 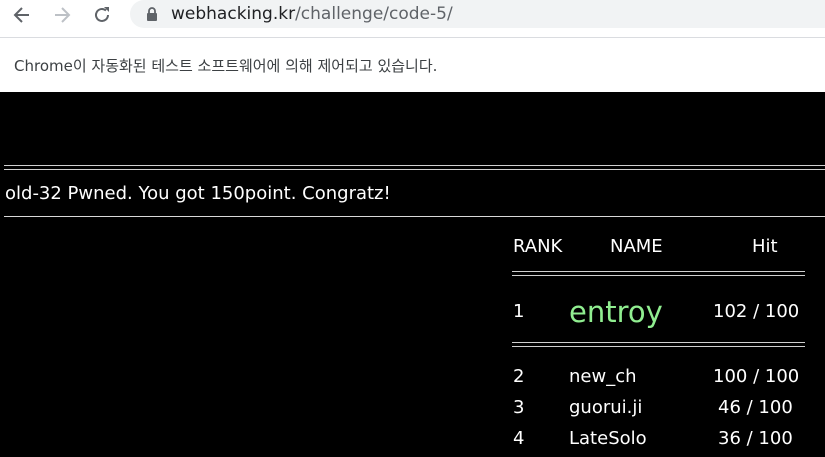 What do you see at coordinates (519, 376) in the screenshot?
I see `row-rank: 2` at bounding box center [519, 376].